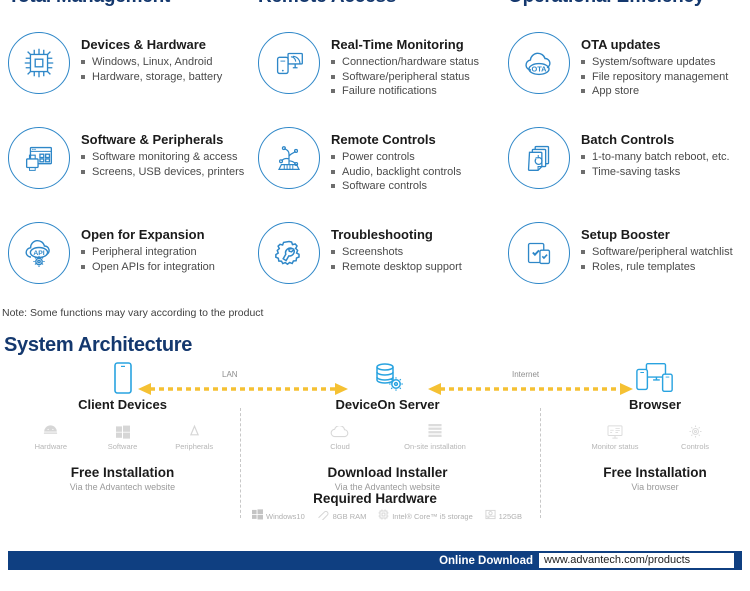  I want to click on bullet-item: Time-saving tasks, so click(655, 172).